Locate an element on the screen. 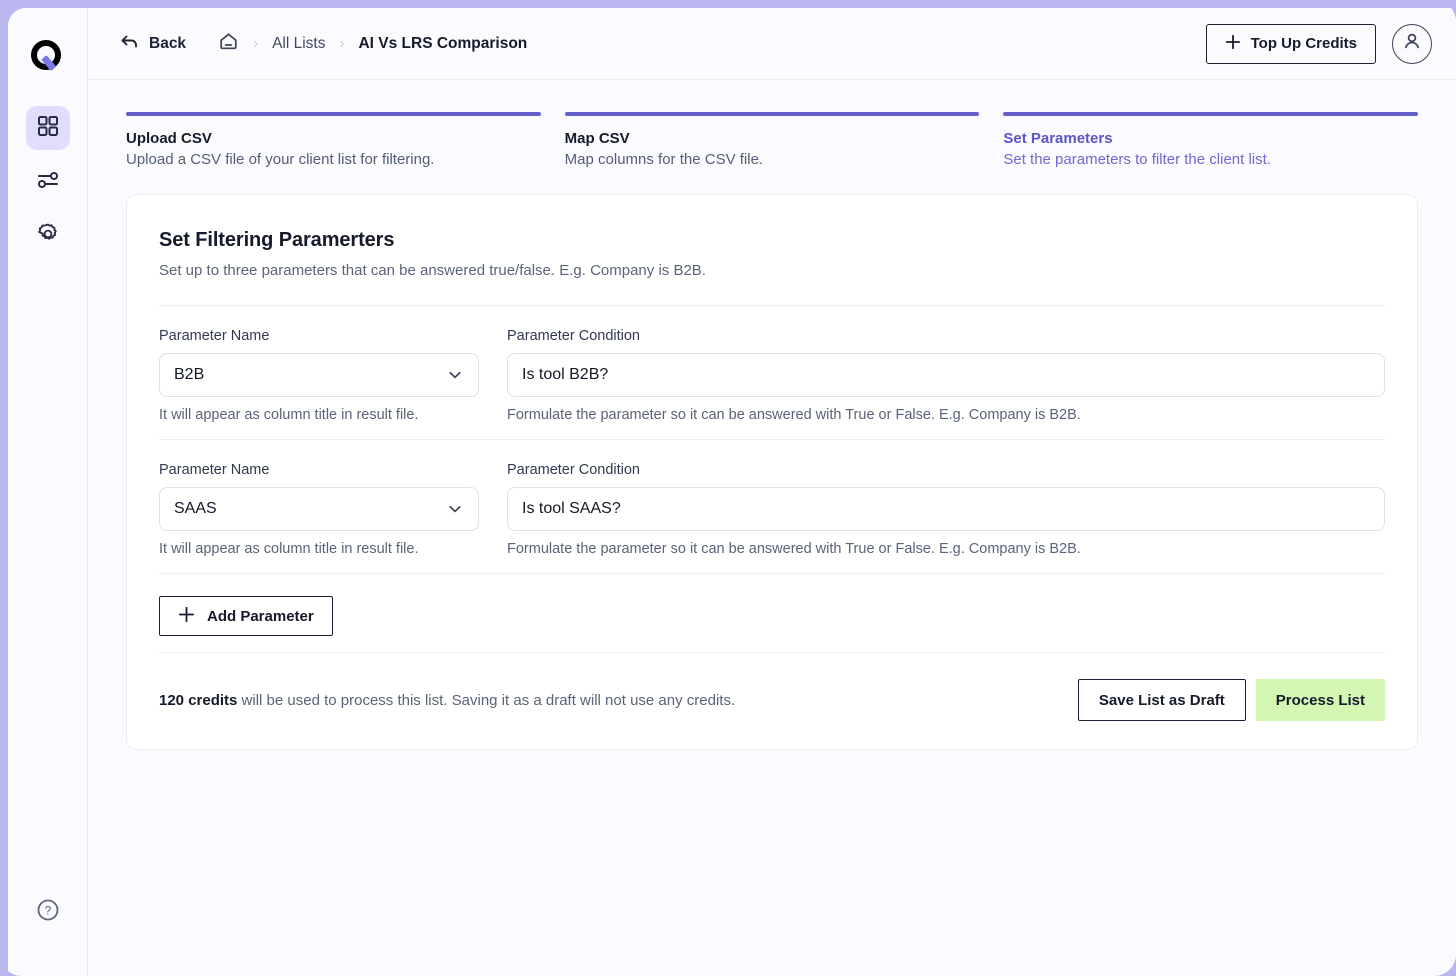  step-title: Upload CSV is located at coordinates (169, 138).